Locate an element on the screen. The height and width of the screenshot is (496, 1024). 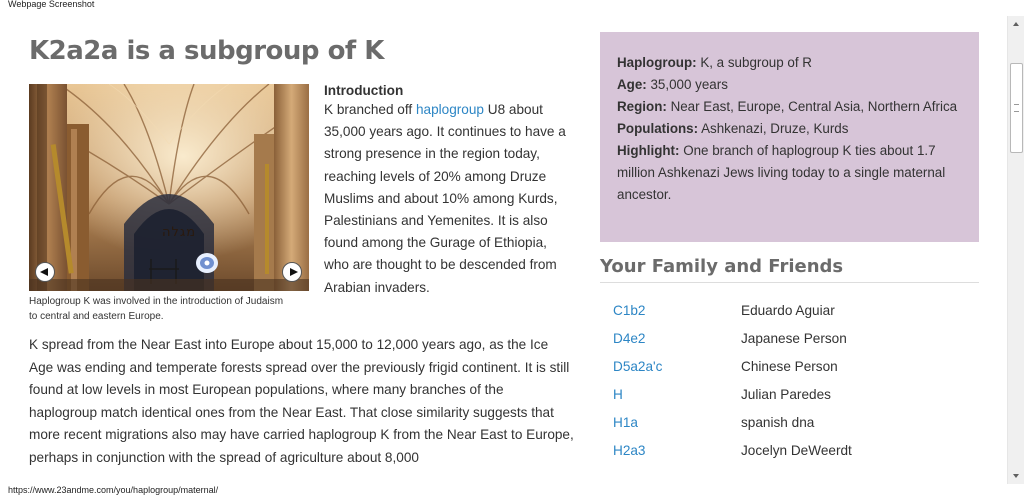
family-row: H1a spanish dna is located at coordinates (796, 426).